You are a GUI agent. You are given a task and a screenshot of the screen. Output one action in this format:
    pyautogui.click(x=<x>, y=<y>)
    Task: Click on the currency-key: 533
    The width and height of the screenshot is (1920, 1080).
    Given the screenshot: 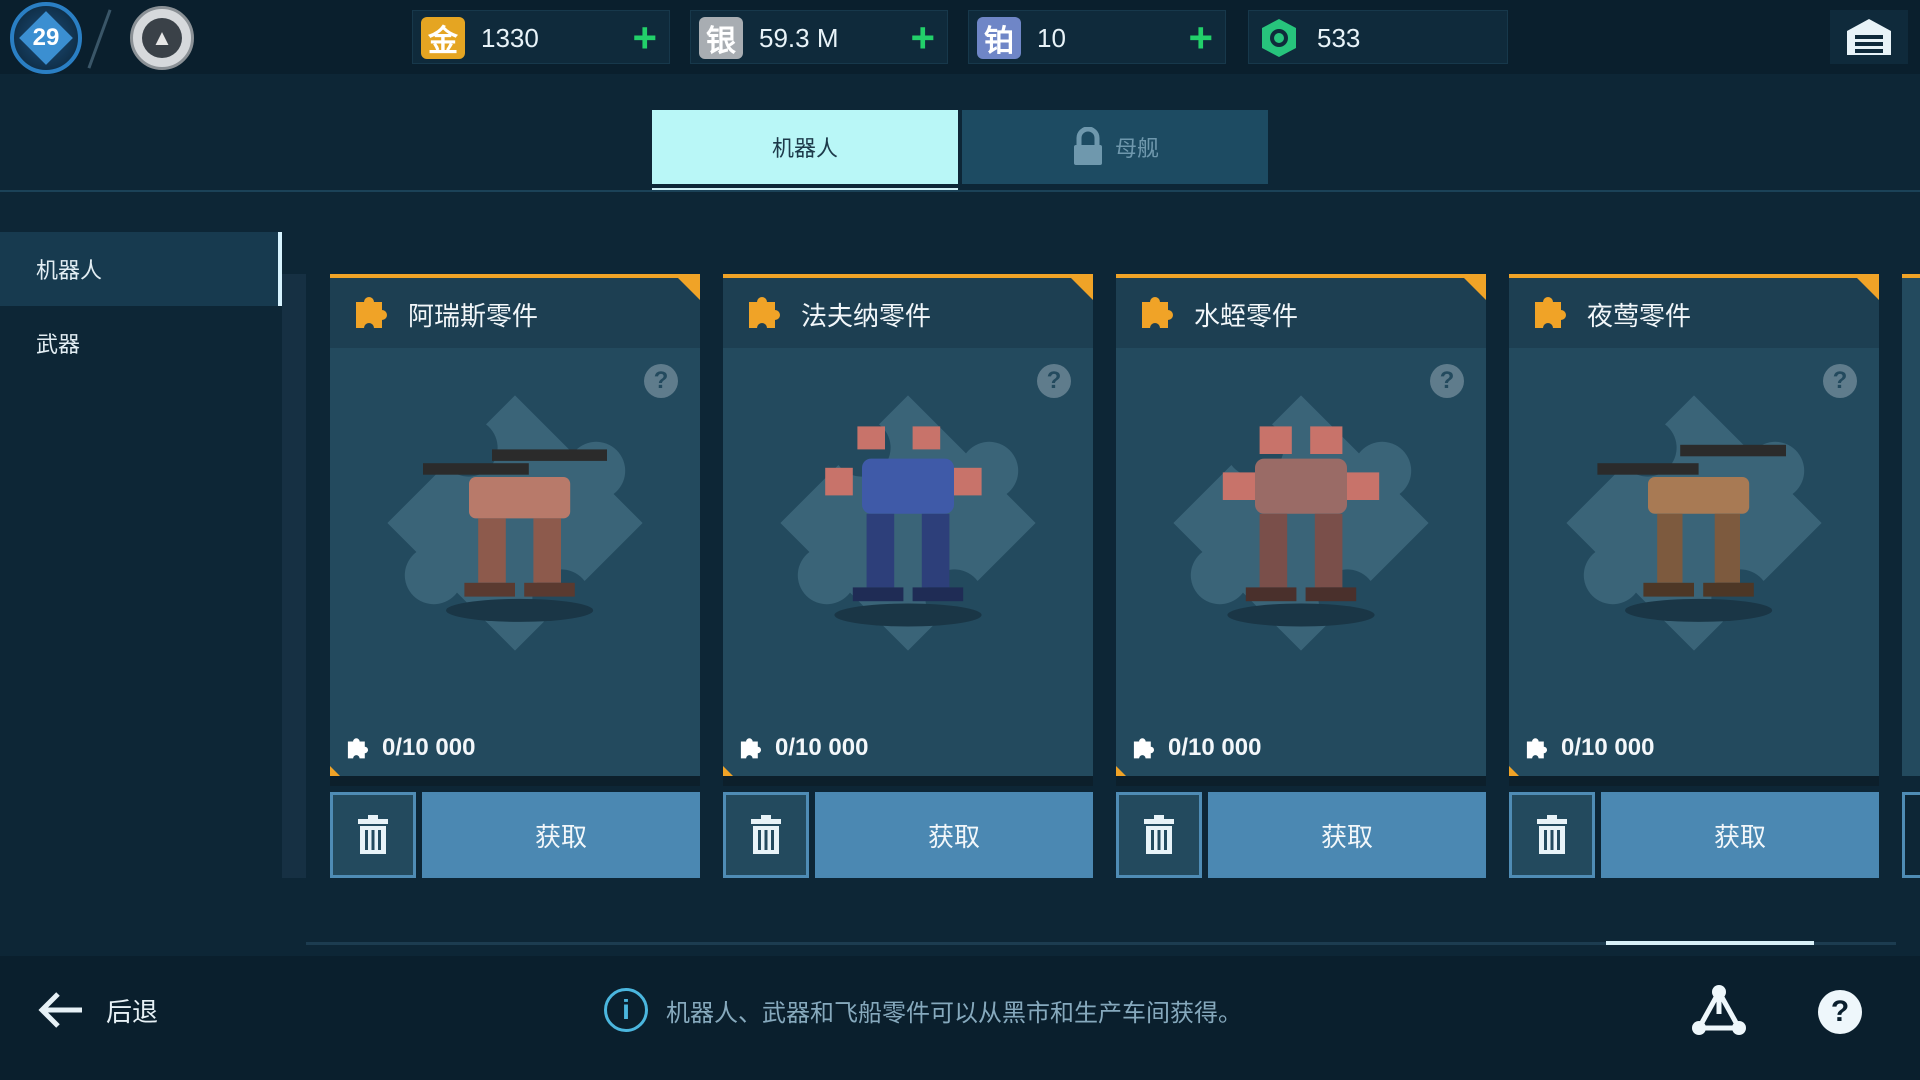 What is the action you would take?
    pyautogui.click(x=1378, y=37)
    